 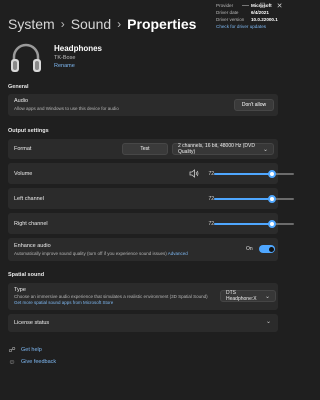 I want to click on volume-card: Volume 72, so click(x=151, y=173).